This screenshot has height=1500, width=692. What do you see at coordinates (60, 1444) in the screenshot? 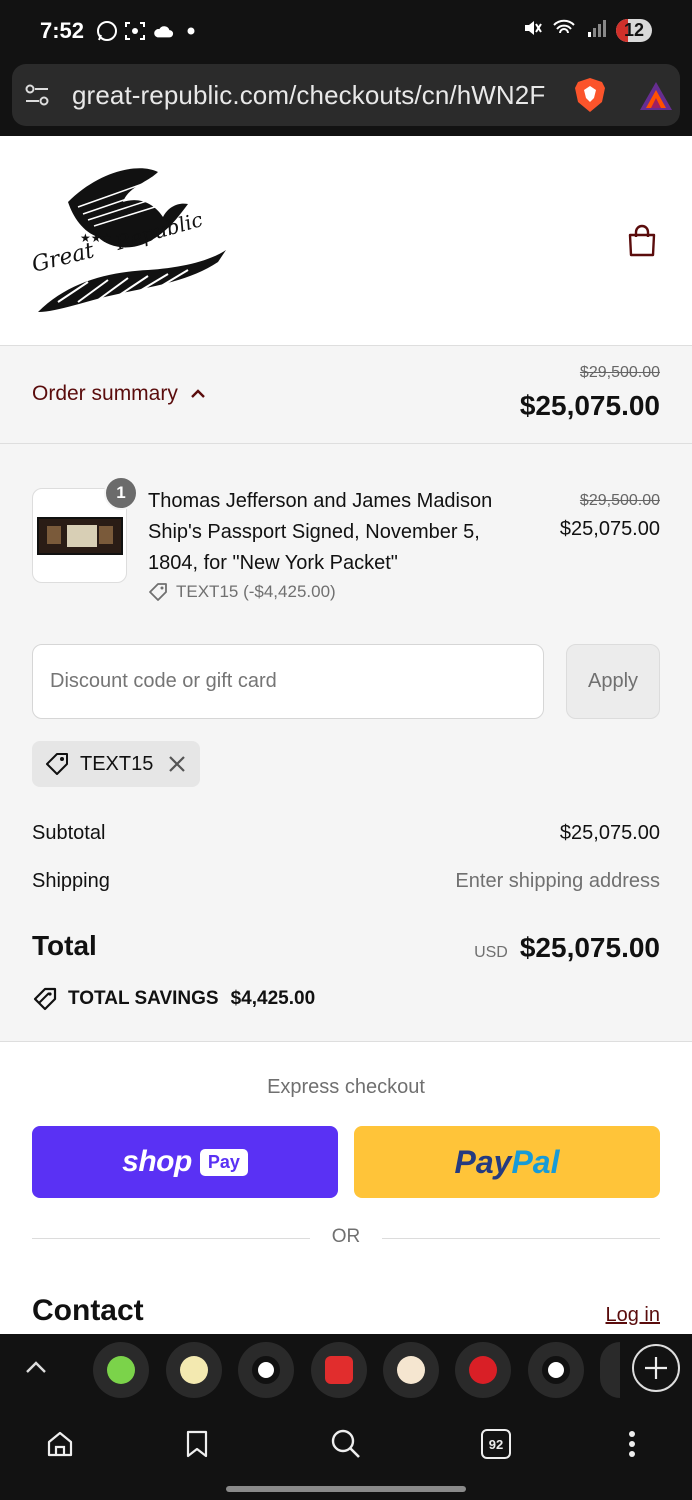
I see `home-icon` at bounding box center [60, 1444].